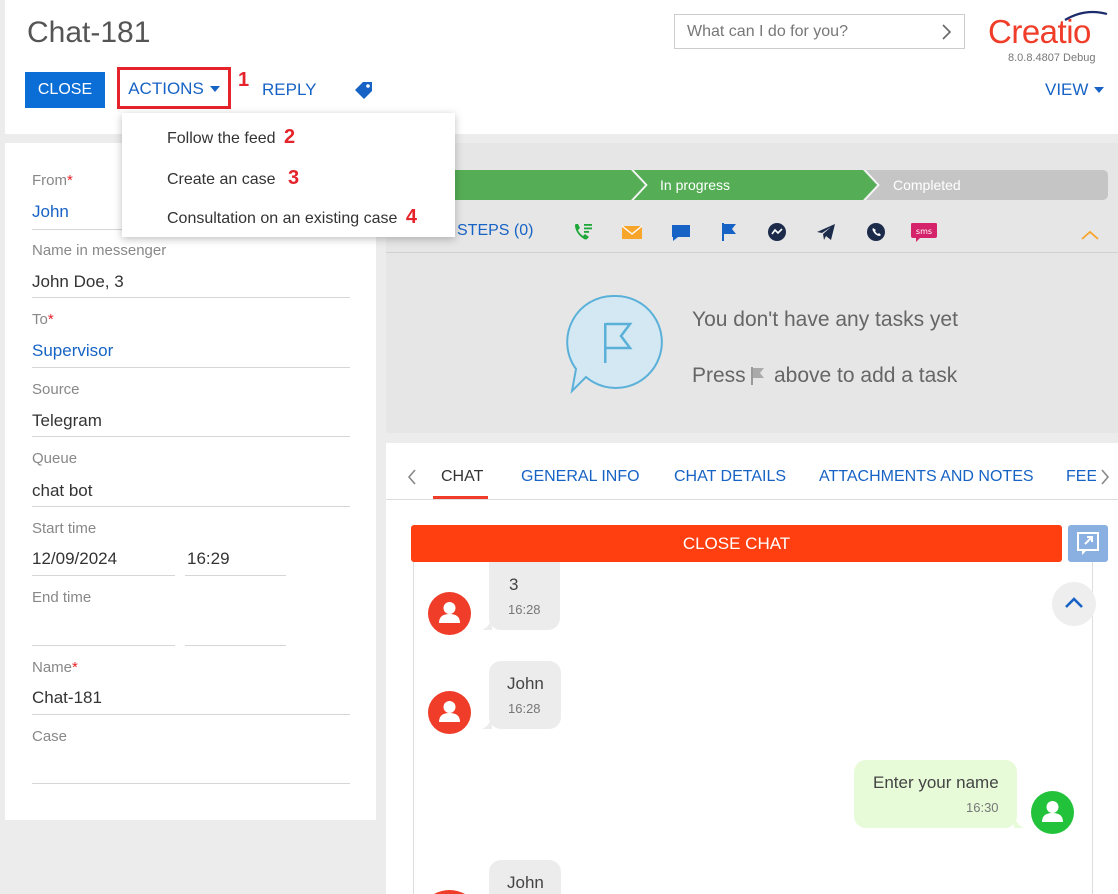  Describe the element at coordinates (1052, 812) in the screenshot. I see `agent-avatar-icon` at that location.